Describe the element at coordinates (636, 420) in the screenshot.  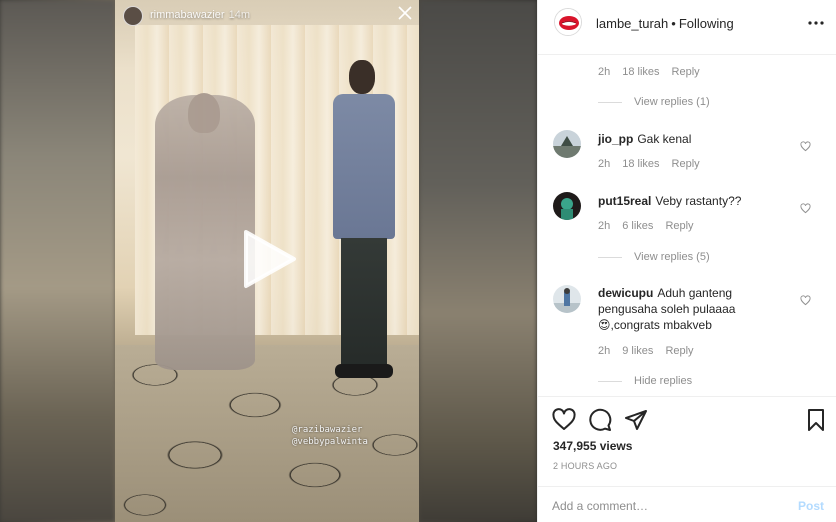
I see `share-paper-plane-icon` at that location.